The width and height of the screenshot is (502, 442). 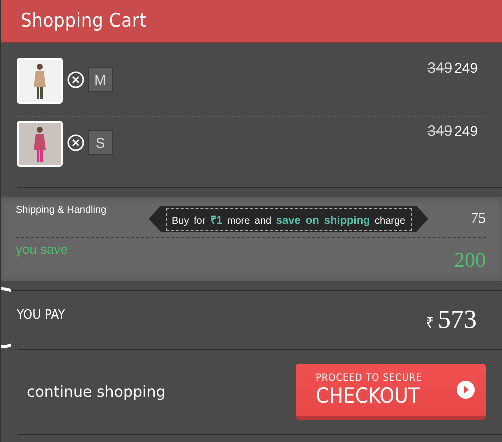 I want to click on total-label: YOU PAY, so click(x=41, y=315).